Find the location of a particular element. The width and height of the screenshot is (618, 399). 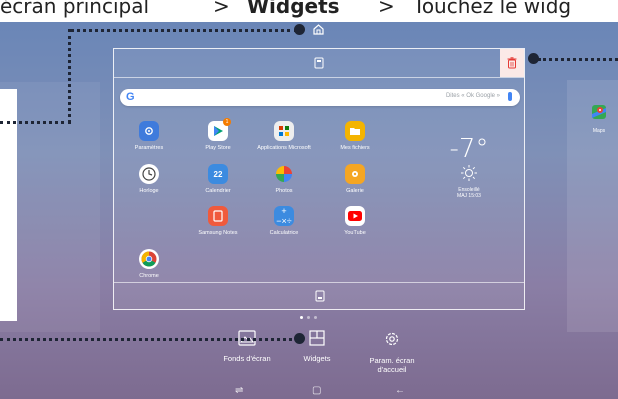

app-label: Photos is located at coordinates (284, 191).